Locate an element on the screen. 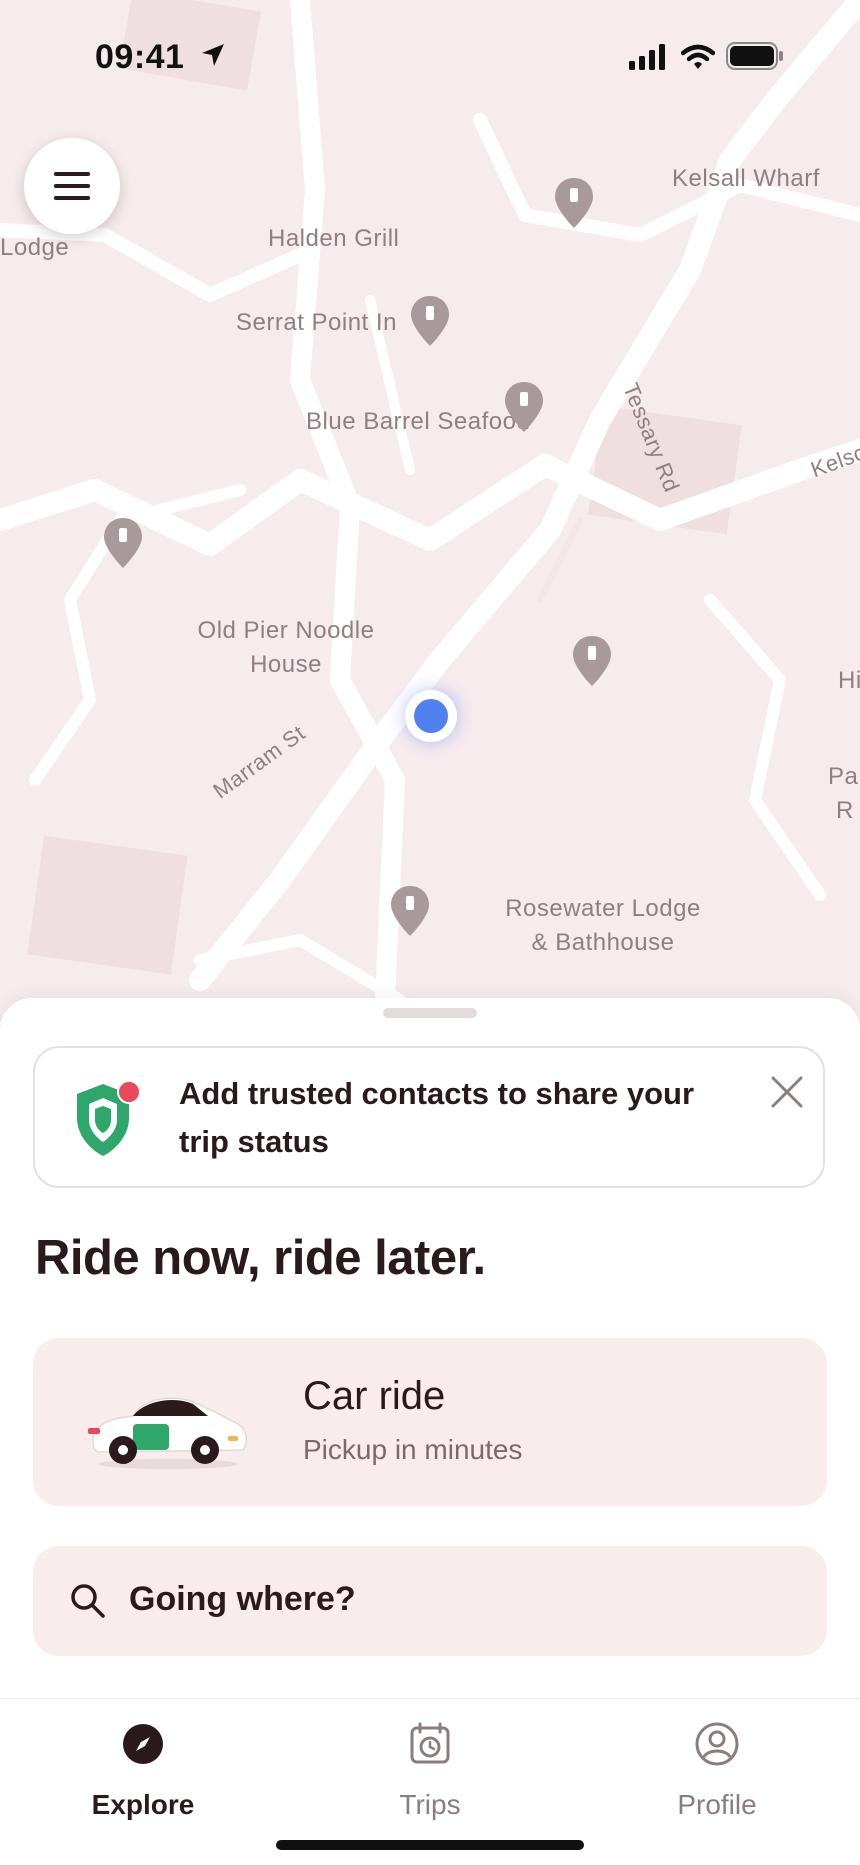 This screenshot has height=1865, width=860. map-label-lodge: Lodge is located at coordinates (35, 247).